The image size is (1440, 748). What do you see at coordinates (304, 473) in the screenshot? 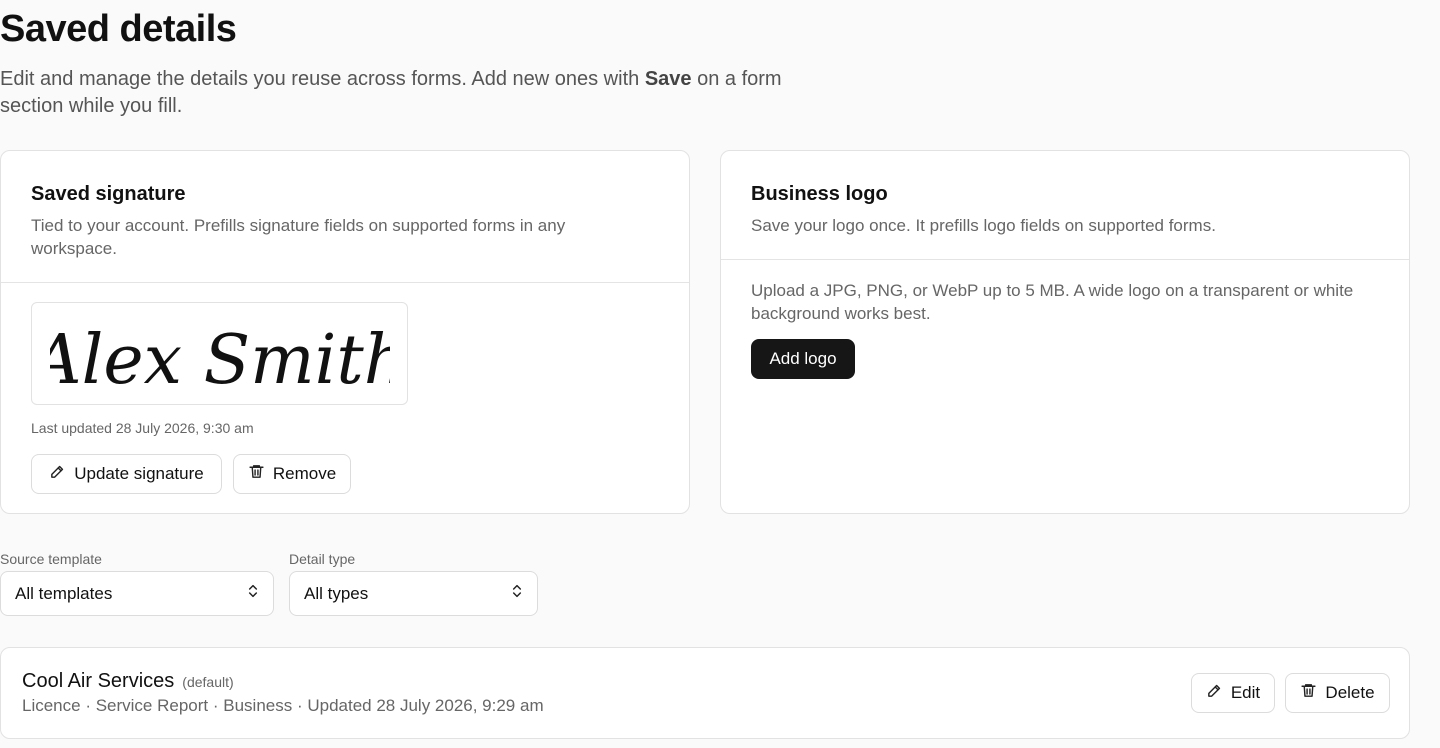
I see `remove-signature-label: Remove` at bounding box center [304, 473].